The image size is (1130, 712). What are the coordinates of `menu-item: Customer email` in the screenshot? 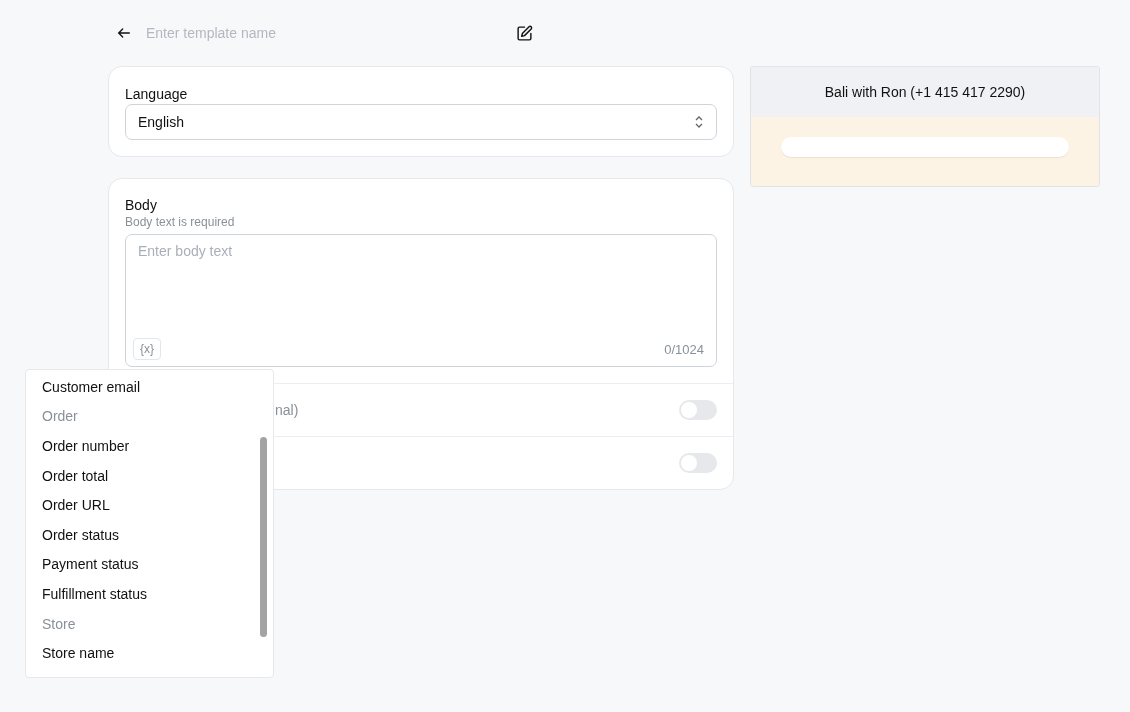 It's located at (149, 387).